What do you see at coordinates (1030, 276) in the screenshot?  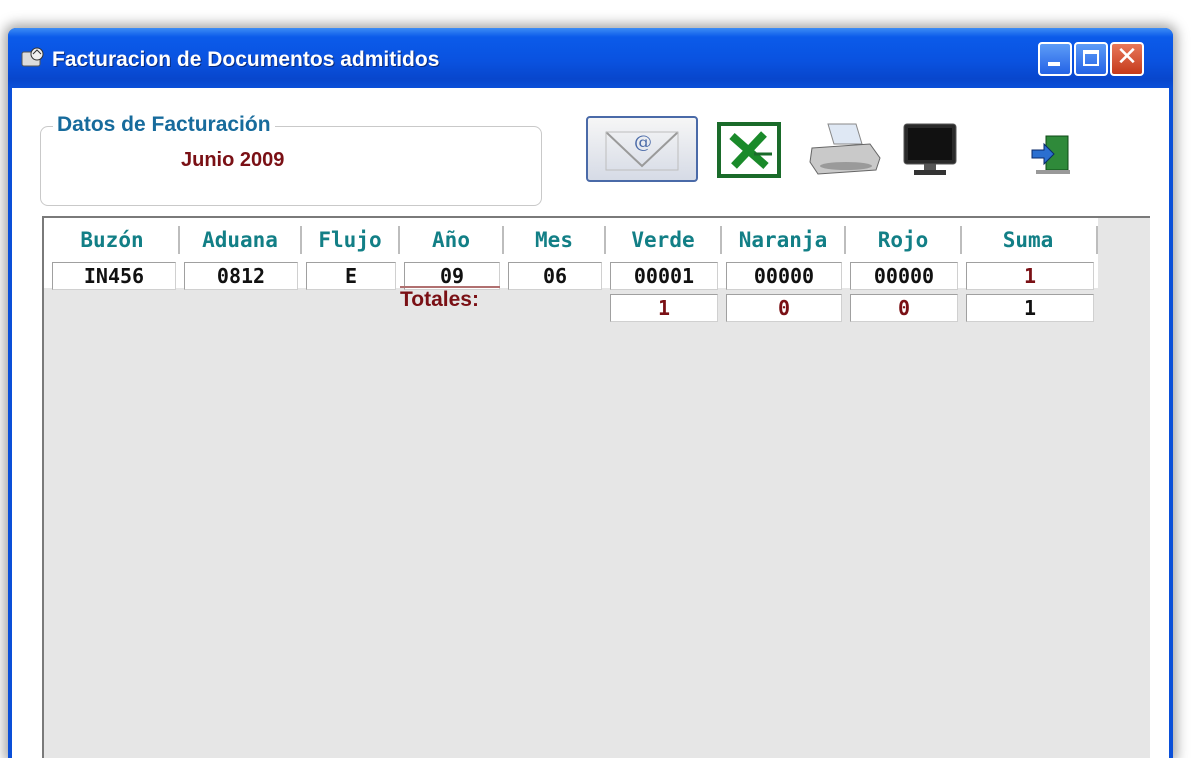 I see `cell-suma: 1` at bounding box center [1030, 276].